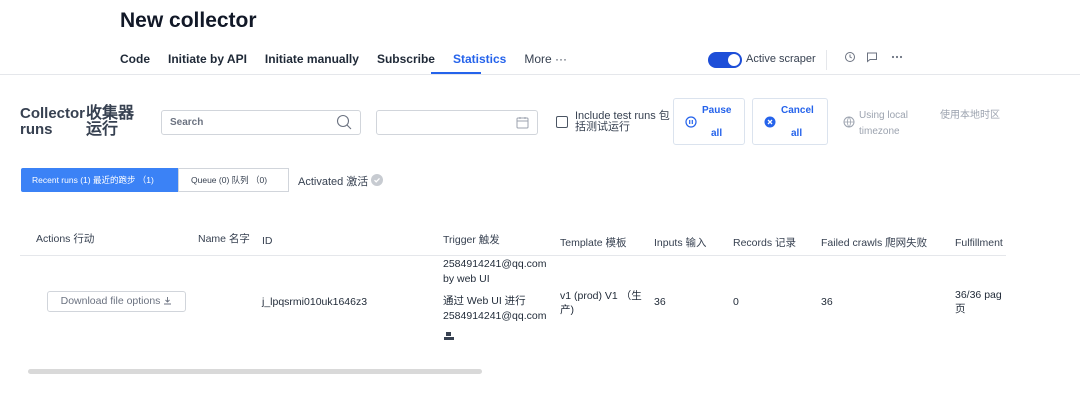  Describe the element at coordinates (601, 303) in the screenshot. I see `row-template: v1 (prod) V1 （生产)` at that location.